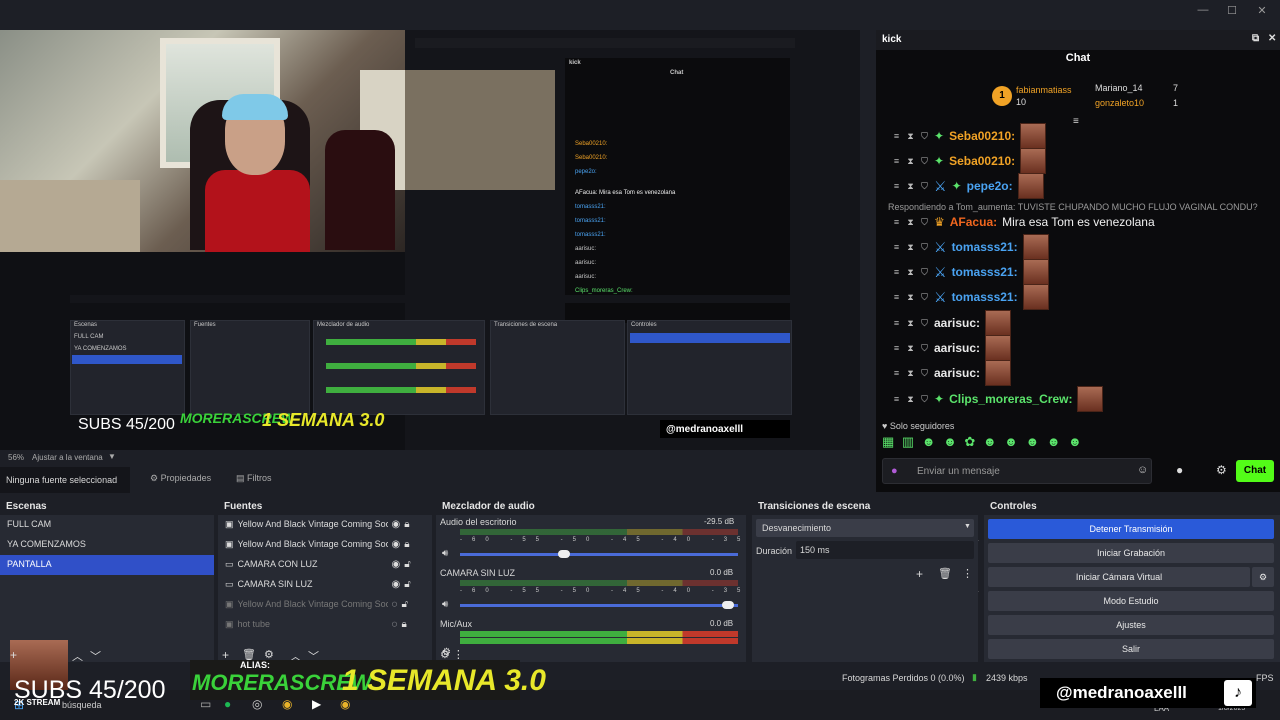 The height and width of the screenshot is (720, 1280). I want to click on followers-only-indicator: ♥ Solo seguidores, so click(918, 426).